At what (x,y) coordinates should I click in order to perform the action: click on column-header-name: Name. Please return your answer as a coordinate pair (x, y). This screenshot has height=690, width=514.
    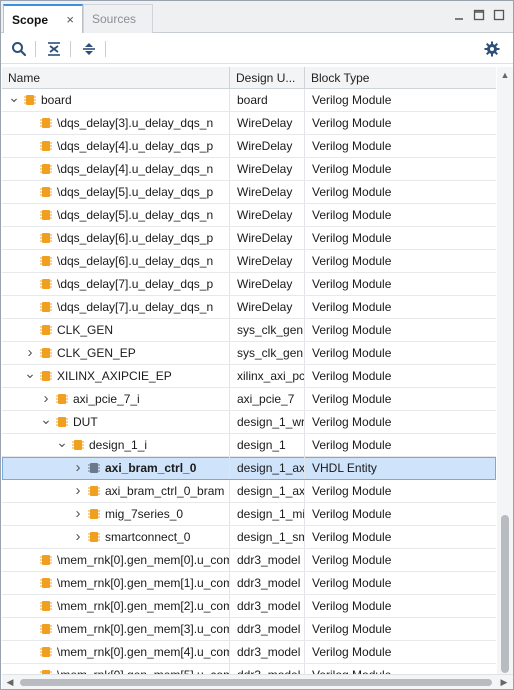
    Looking at the image, I should click on (116, 78).